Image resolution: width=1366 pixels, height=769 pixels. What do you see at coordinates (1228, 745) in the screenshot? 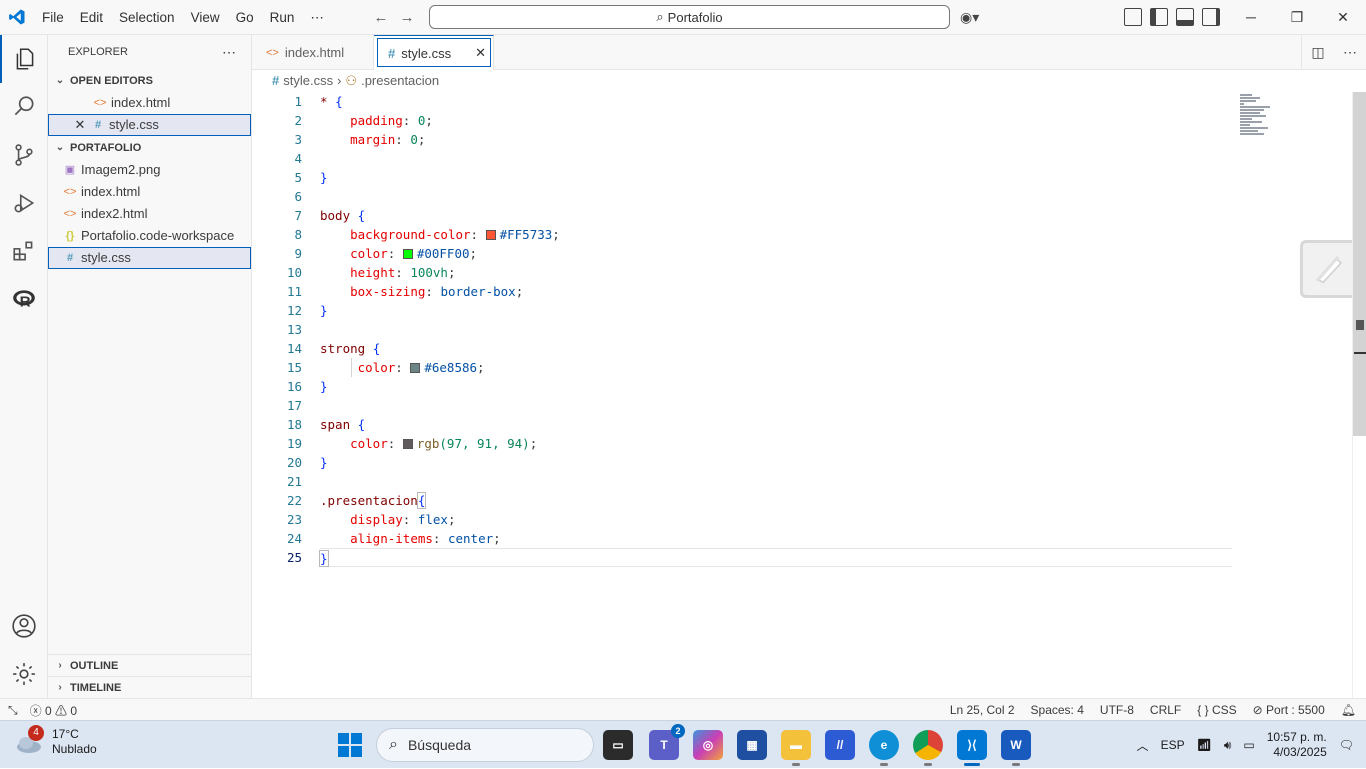
I see `volume-icon: 🔊︎` at bounding box center [1228, 745].